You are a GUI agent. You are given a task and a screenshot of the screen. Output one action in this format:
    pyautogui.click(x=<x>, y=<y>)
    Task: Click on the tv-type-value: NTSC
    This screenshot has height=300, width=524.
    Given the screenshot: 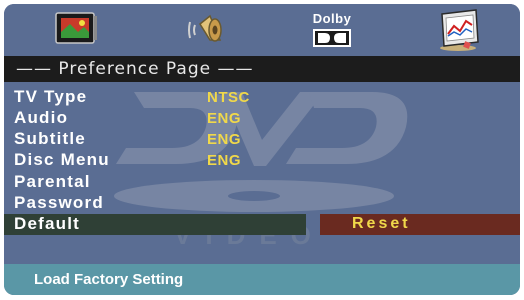 What is the action you would take?
    pyautogui.click(x=228, y=97)
    